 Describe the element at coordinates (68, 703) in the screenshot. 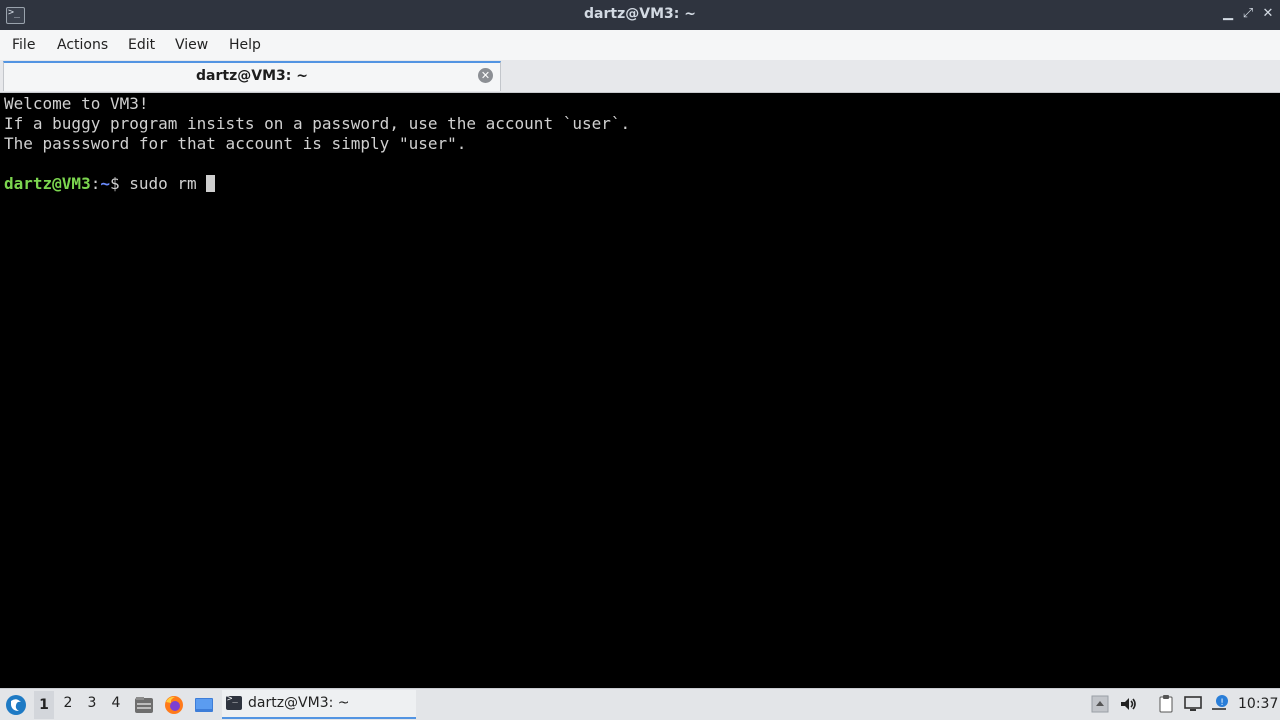

I see `workspace-2: 2` at that location.